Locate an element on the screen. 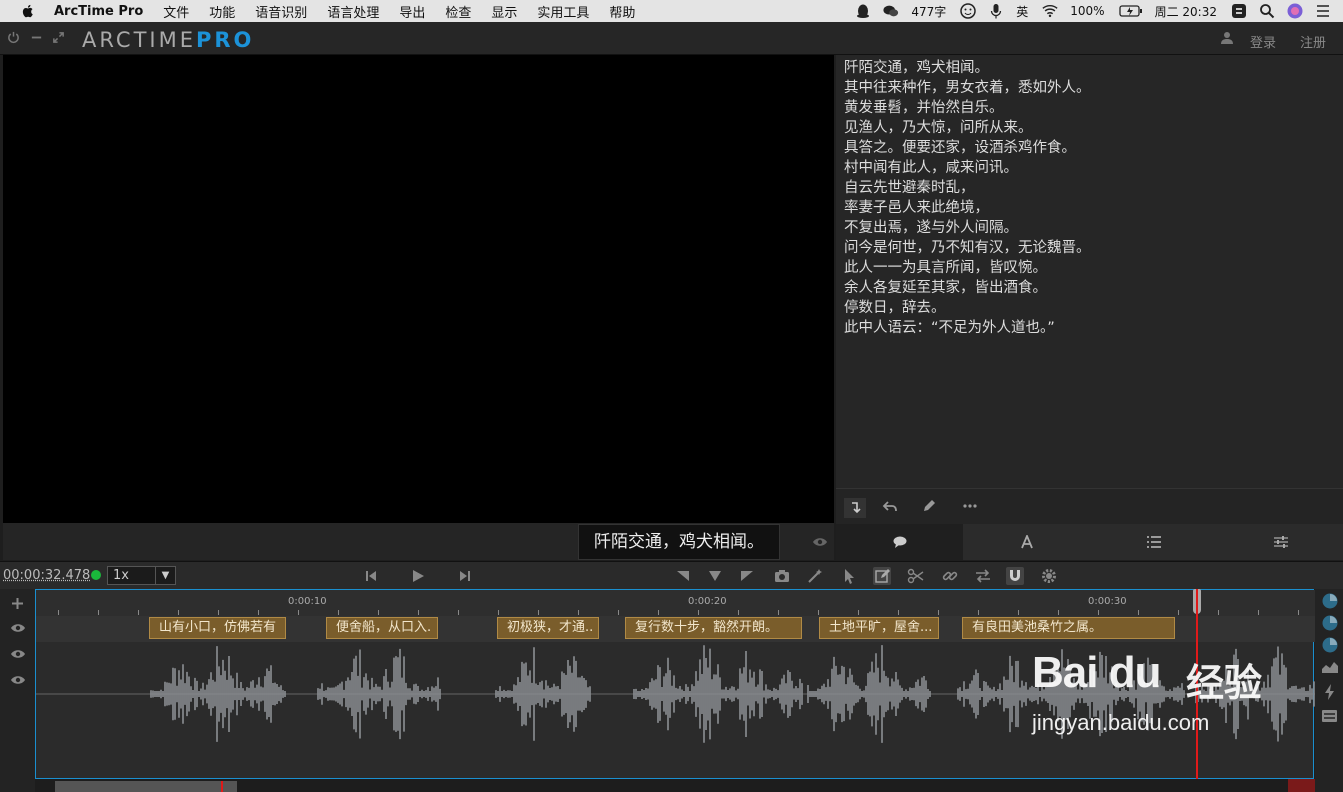  battery-icon is located at coordinates (1130, 11).